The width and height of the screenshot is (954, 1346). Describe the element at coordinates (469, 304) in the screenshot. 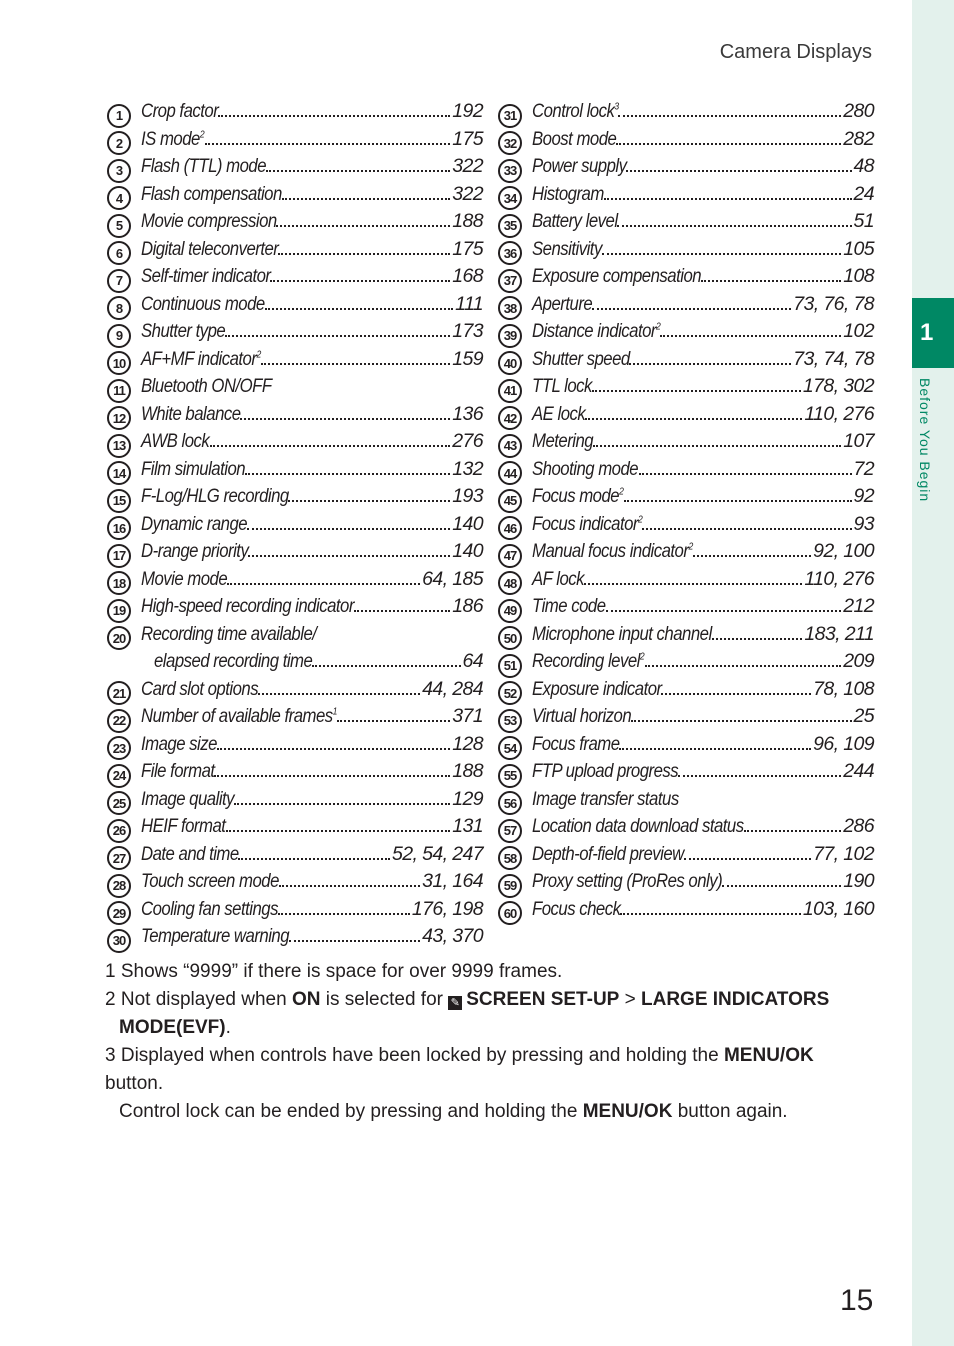

I see `page-reference-link: 111` at that location.